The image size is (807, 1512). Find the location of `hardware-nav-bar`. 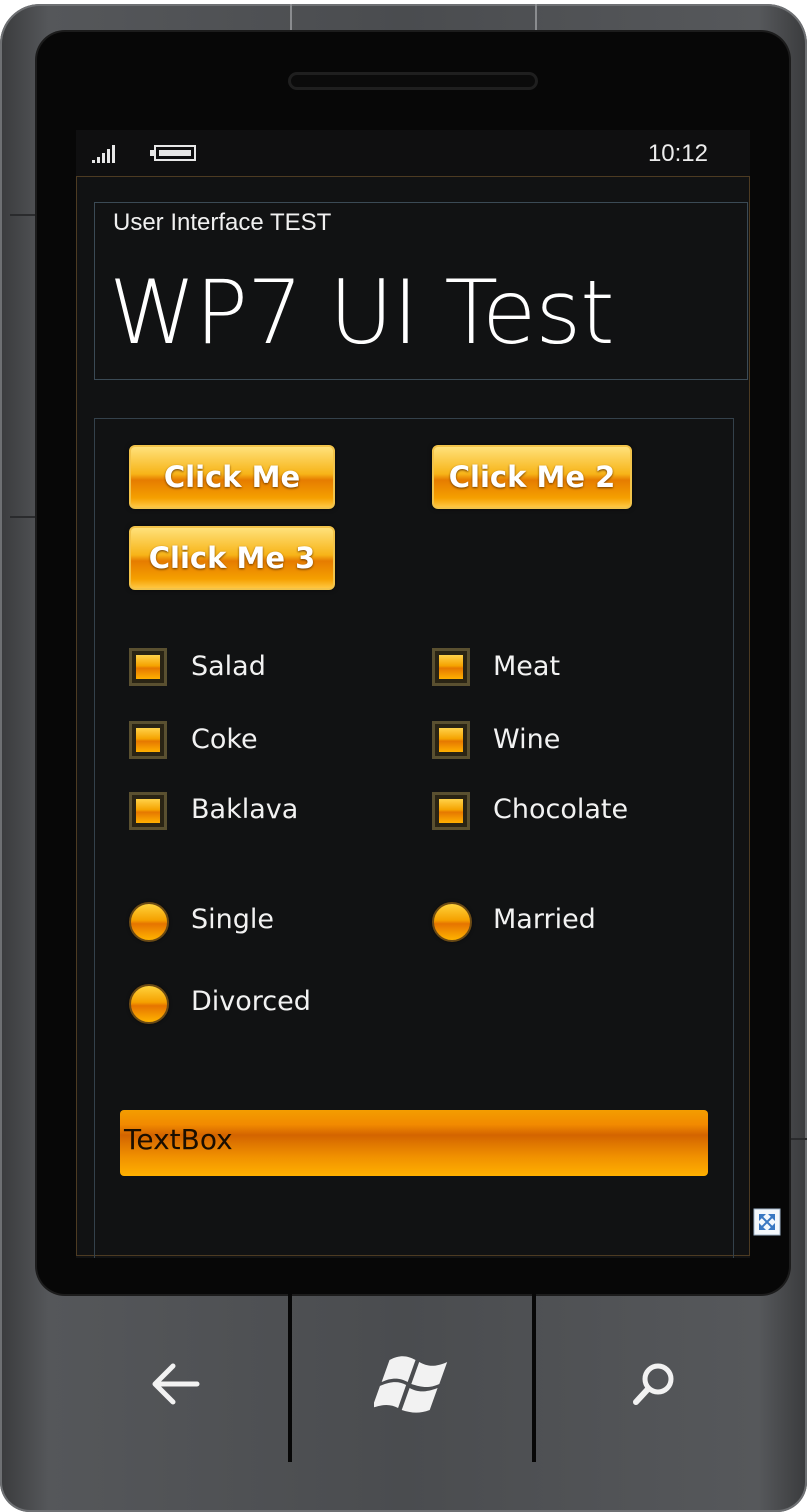

hardware-nav-bar is located at coordinates (403, 1403).